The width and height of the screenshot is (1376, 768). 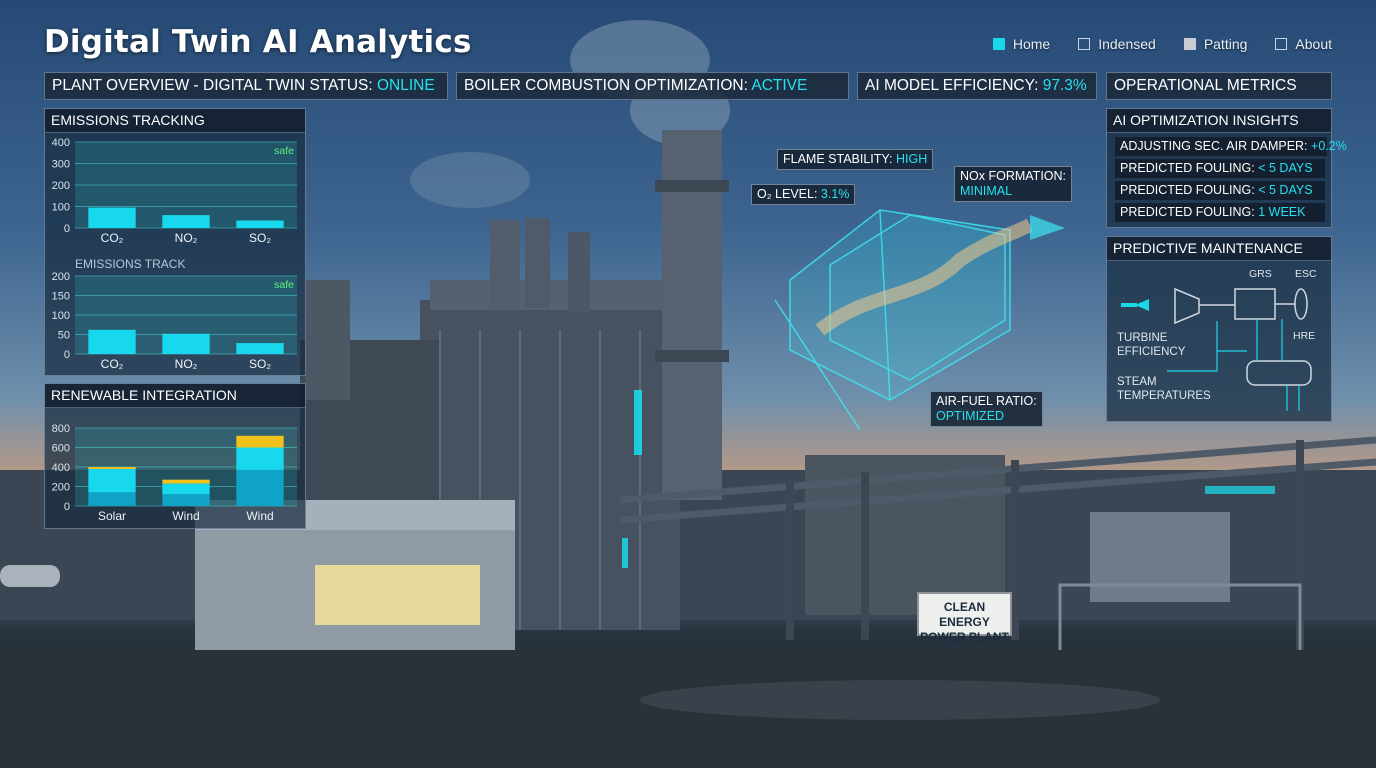 I want to click on predictive-maintenance-title: PREDICTIVE MAINTENANCE, so click(x=1219, y=249).